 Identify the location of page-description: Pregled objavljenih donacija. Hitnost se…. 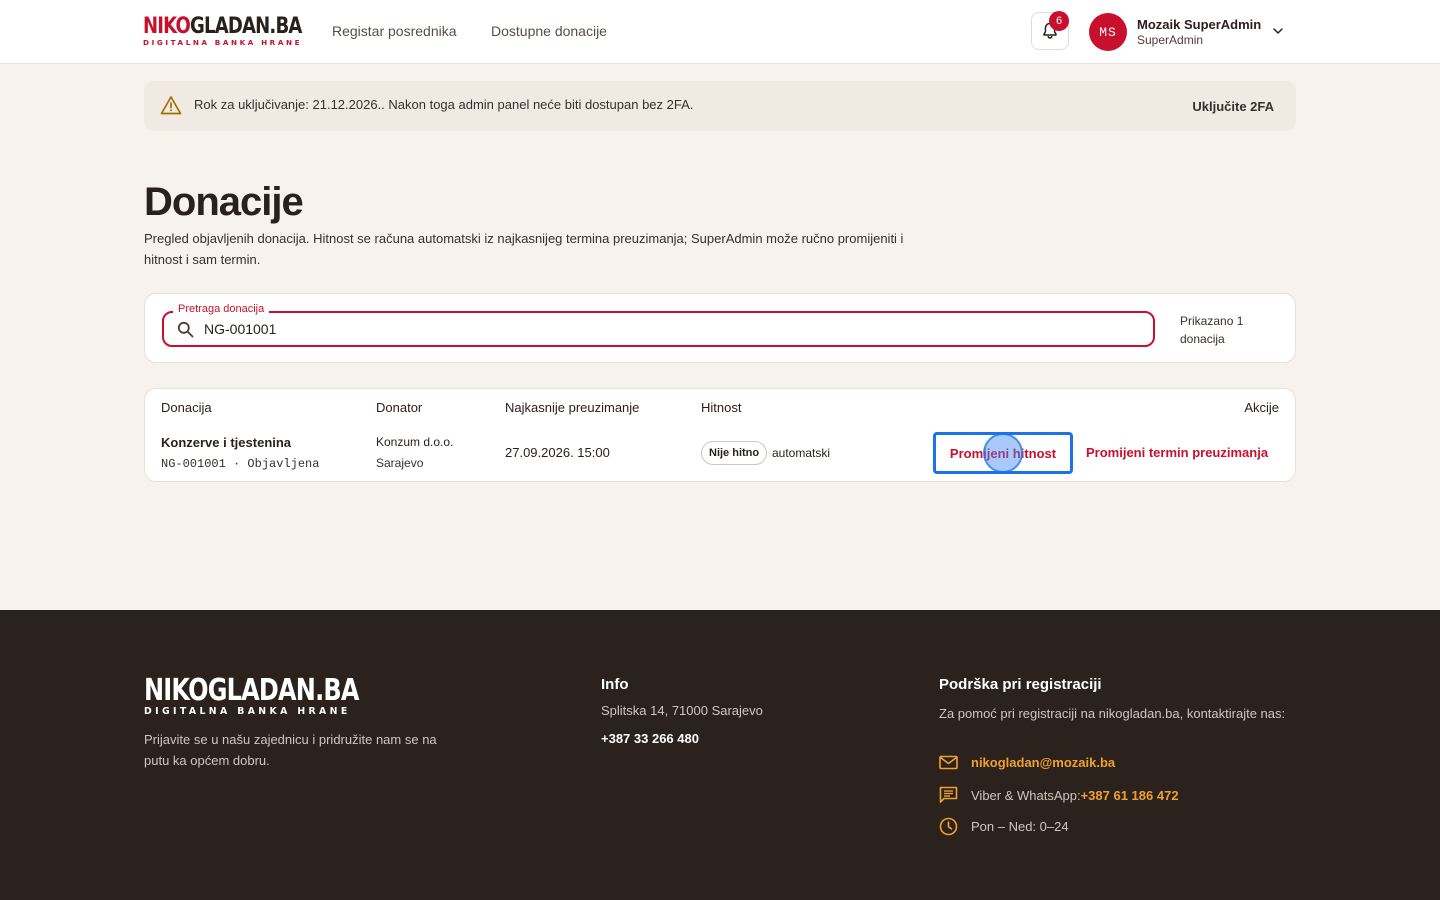
(524, 249).